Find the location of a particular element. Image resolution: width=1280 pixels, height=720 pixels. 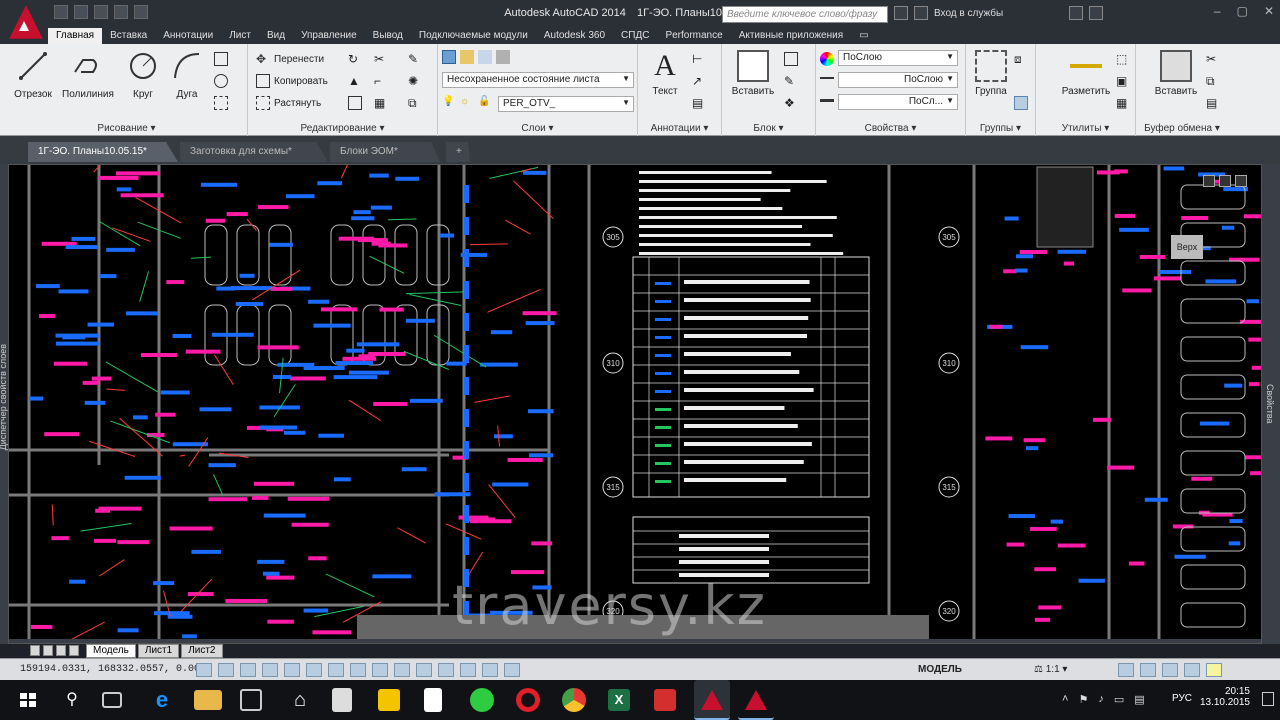

battery-icon: ▭ is located at coordinates (1119, 699).